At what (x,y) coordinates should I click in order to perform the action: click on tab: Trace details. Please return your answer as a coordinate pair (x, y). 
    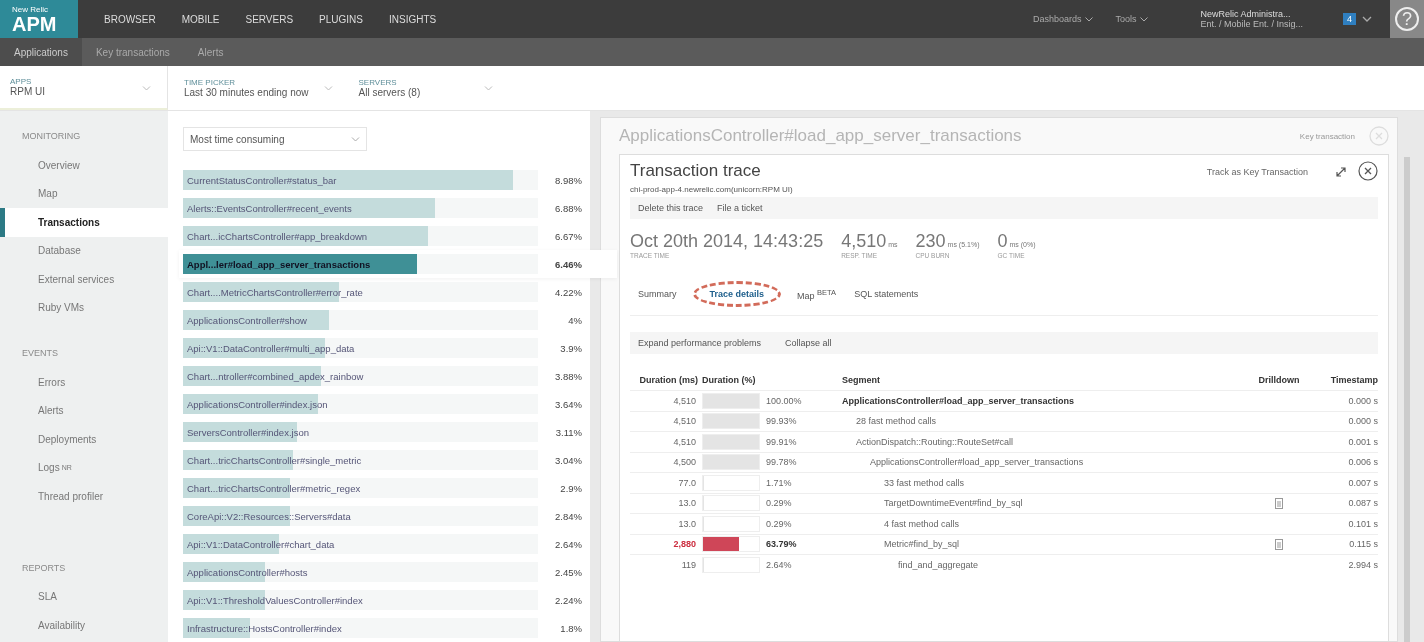
    Looking at the image, I should click on (737, 294).